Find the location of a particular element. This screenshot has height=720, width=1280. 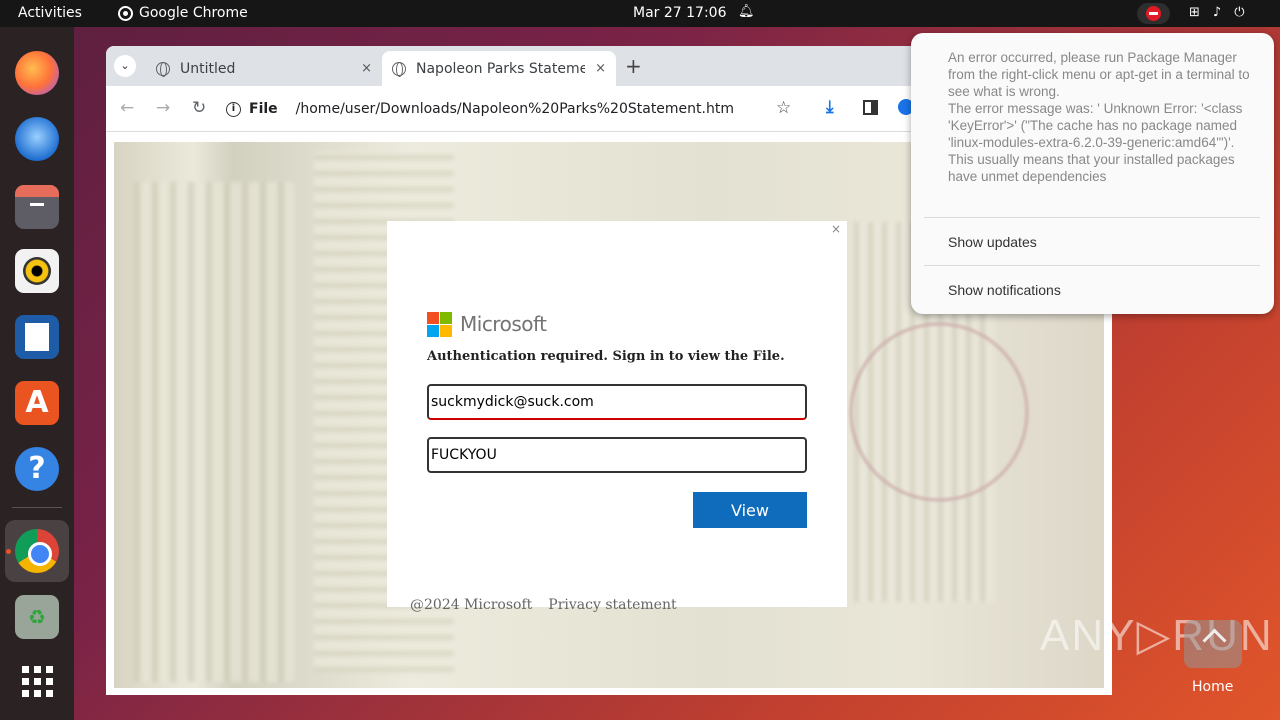

show-notifications-item: Show notifications is located at coordinates (1004, 290).